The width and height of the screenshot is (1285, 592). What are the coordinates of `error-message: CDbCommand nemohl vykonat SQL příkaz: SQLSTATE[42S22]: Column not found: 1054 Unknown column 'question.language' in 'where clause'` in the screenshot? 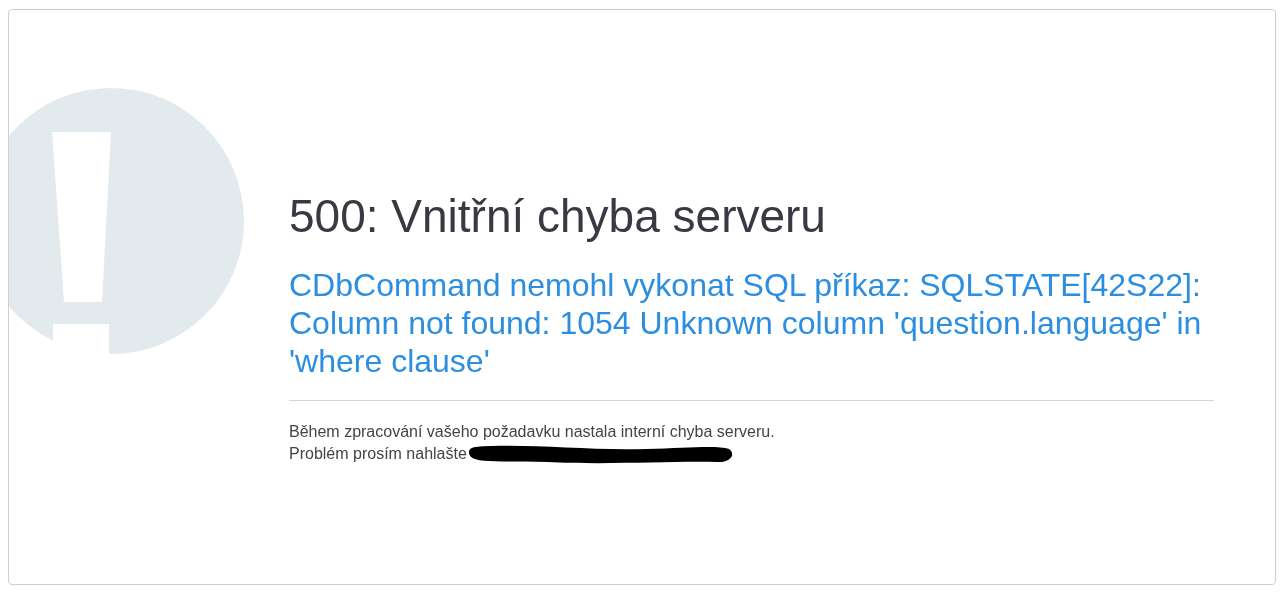 It's located at (746, 323).